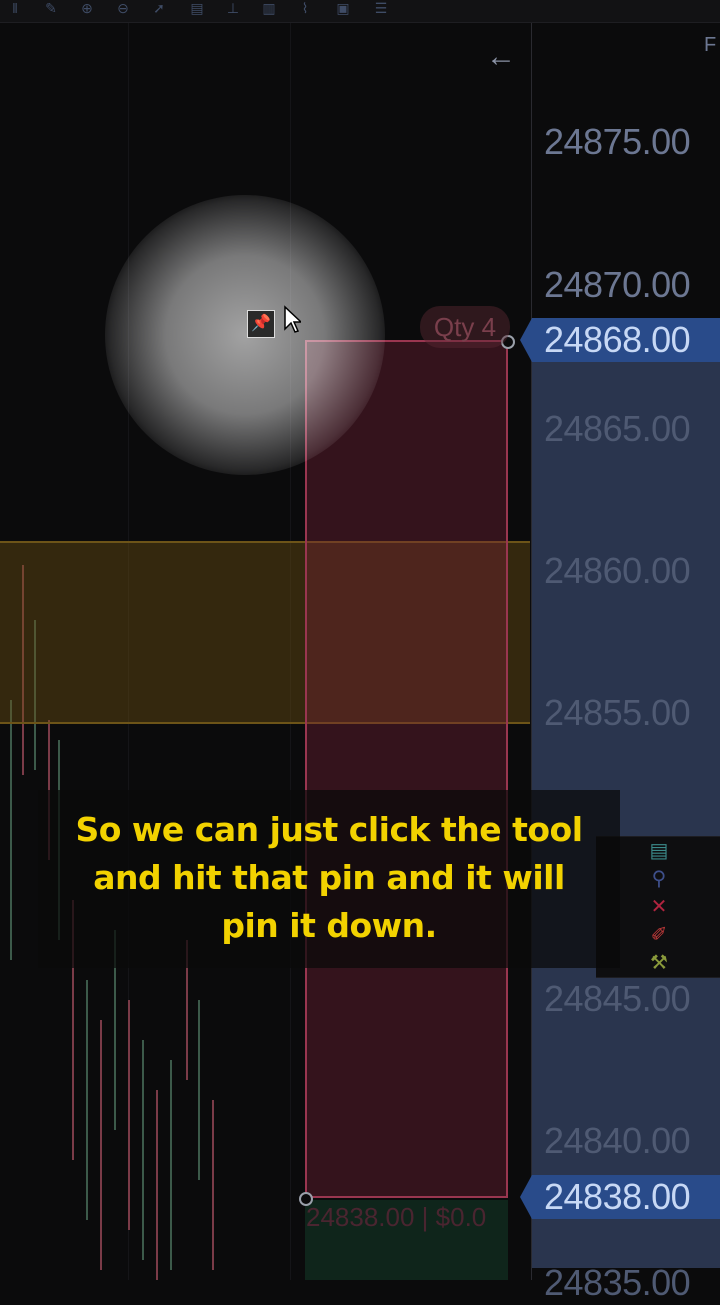 This screenshot has height=1305, width=720. Describe the element at coordinates (305, 10) in the screenshot. I see `trend-icon: ⌇` at that location.